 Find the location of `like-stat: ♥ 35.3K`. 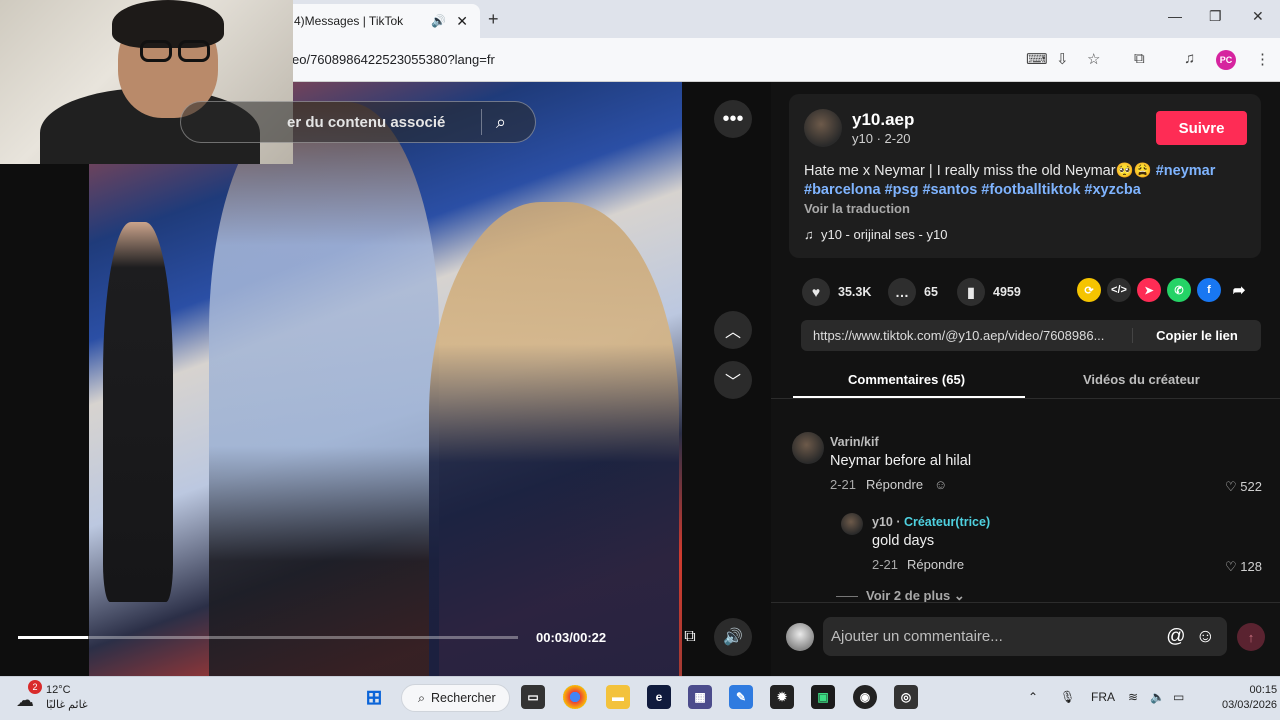

like-stat: ♥ 35.3K is located at coordinates (836, 292).